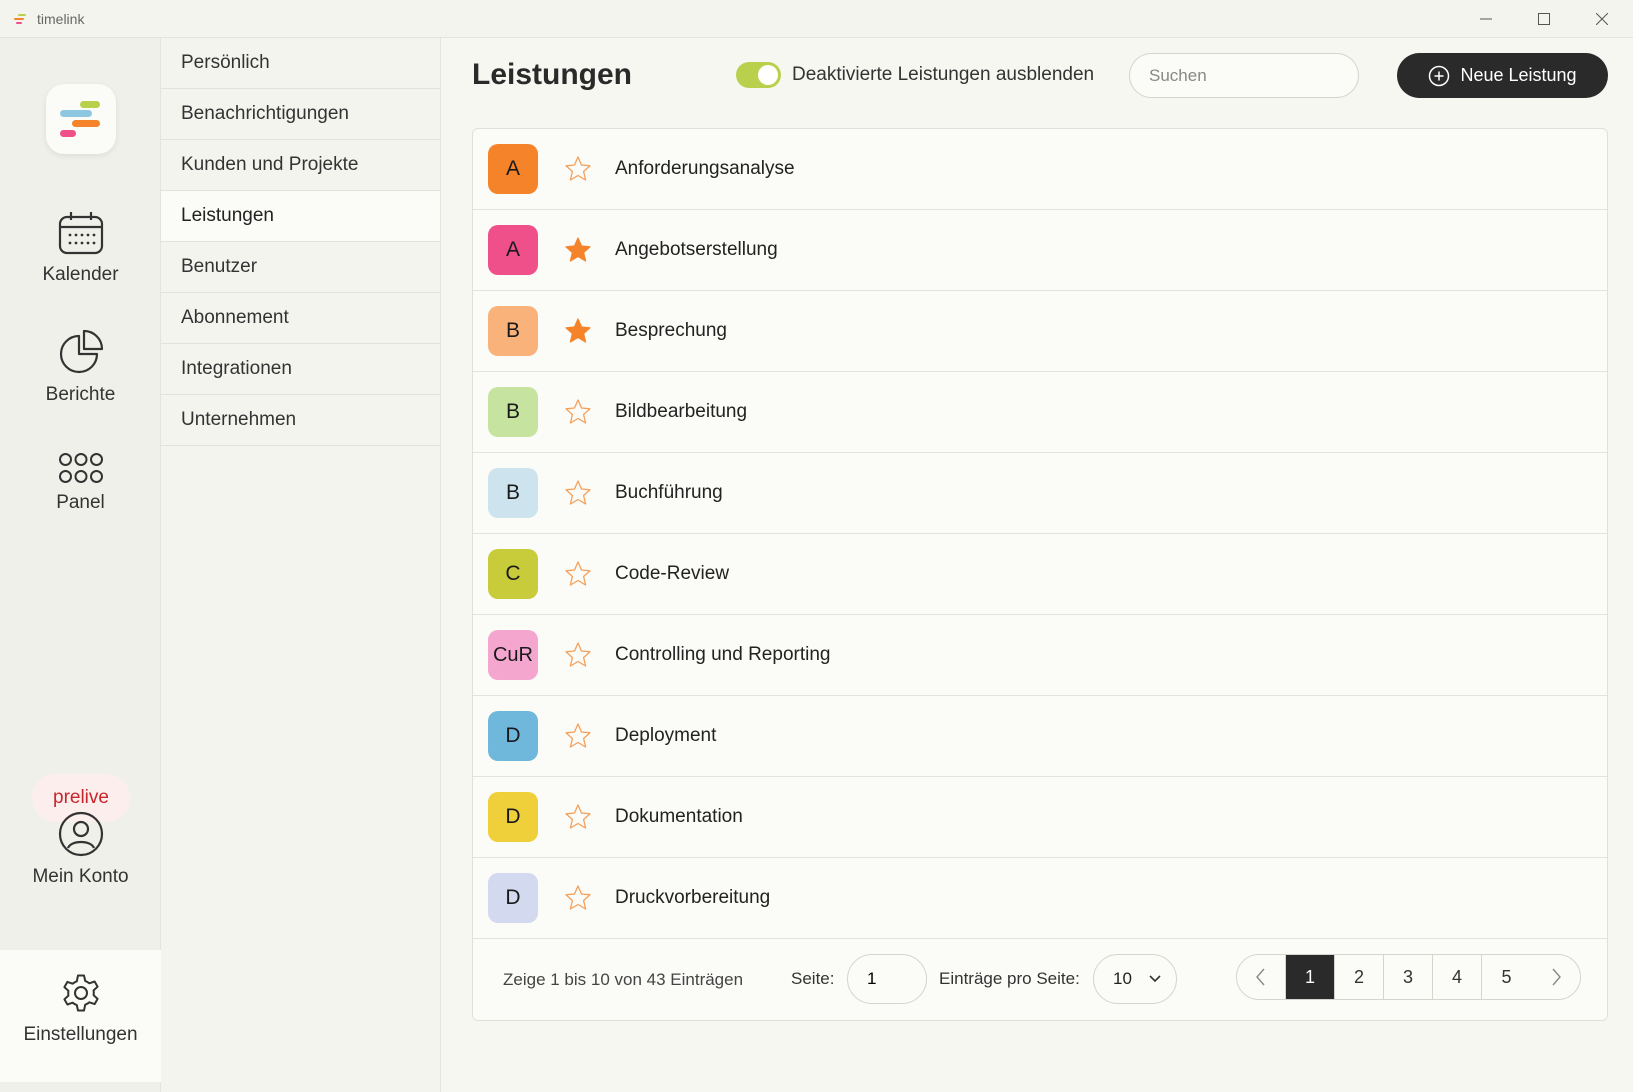 This screenshot has width=1633, height=1092. I want to click on nav-mein-konto: Mein Konto, so click(80, 849).